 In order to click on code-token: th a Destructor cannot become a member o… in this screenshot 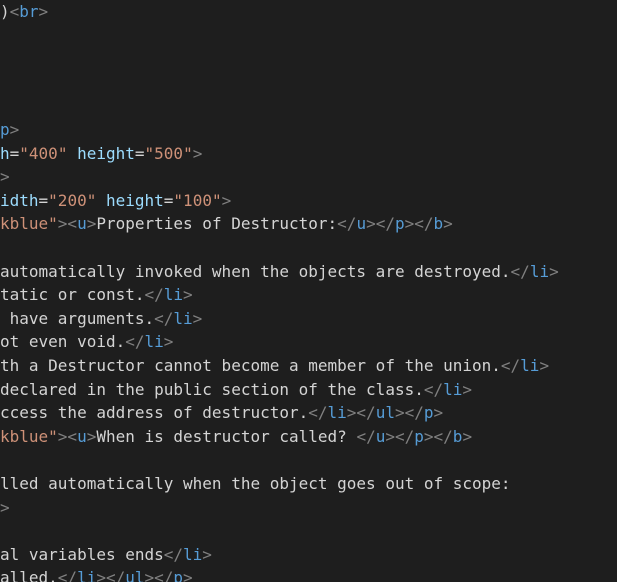, I will do `click(250, 365)`.